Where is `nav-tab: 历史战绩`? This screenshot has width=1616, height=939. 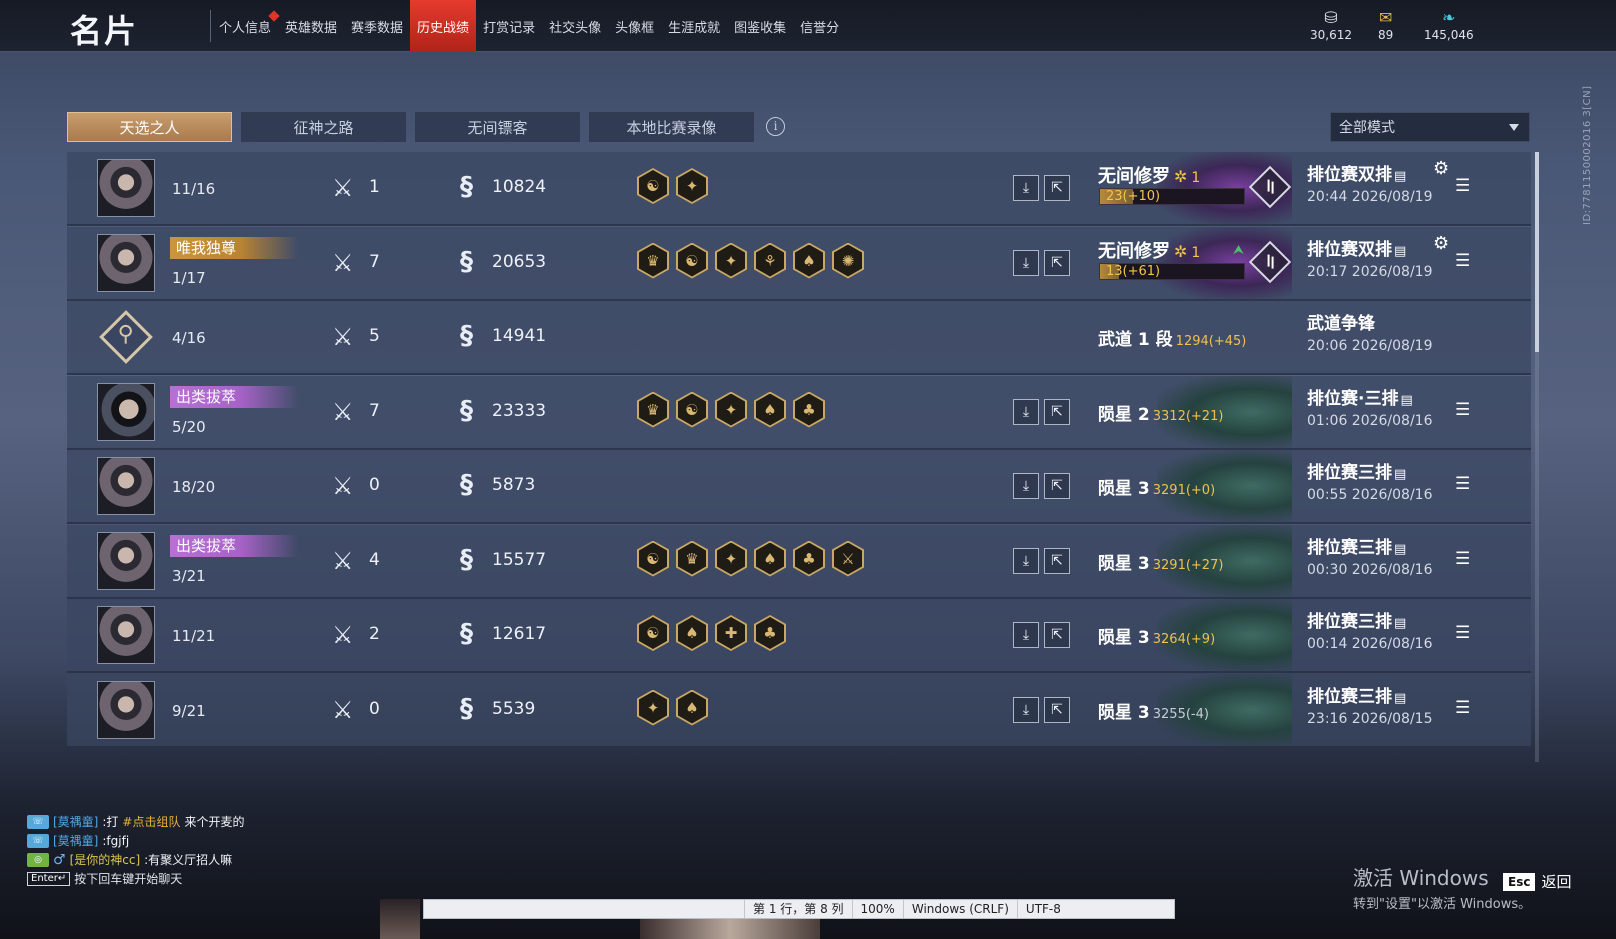 nav-tab: 历史战绩 is located at coordinates (443, 26).